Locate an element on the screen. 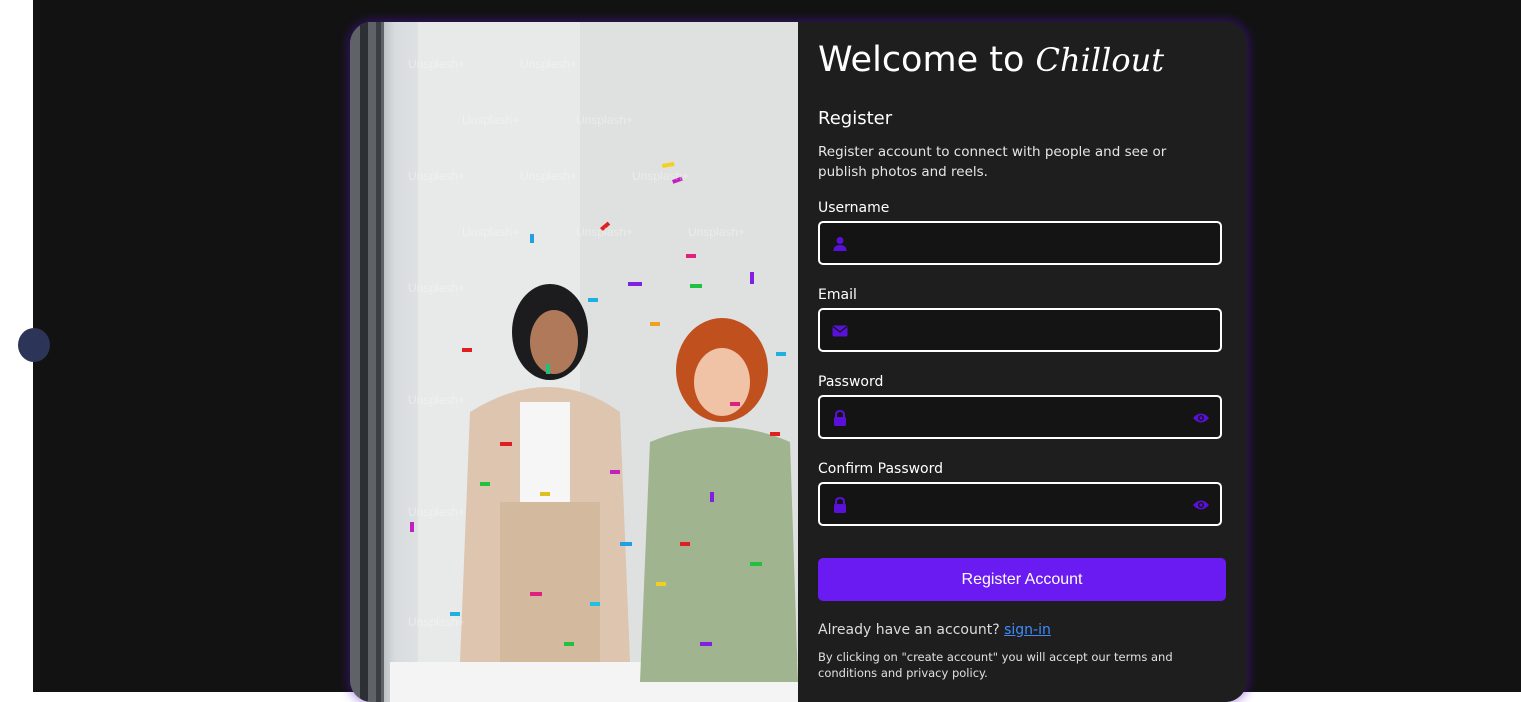  username-input is located at coordinates (1022, 244).